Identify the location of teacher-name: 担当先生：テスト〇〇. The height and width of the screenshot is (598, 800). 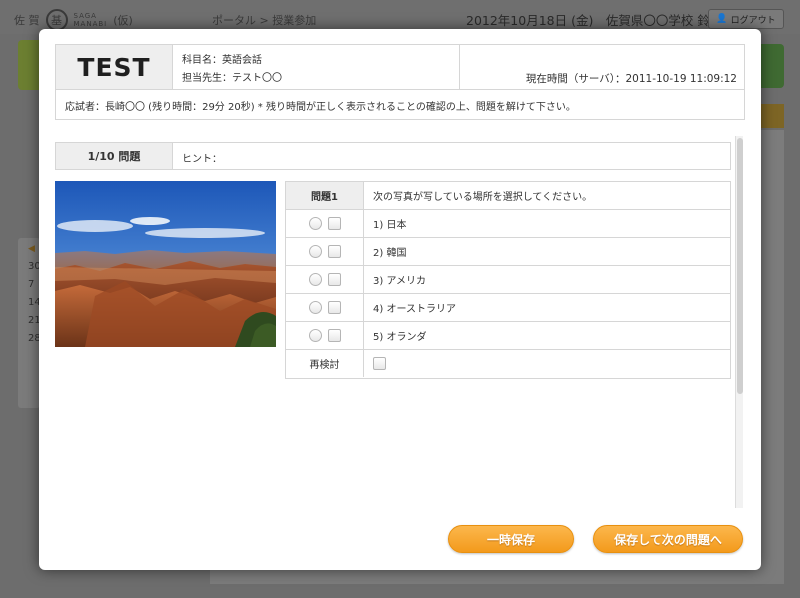
(232, 78).